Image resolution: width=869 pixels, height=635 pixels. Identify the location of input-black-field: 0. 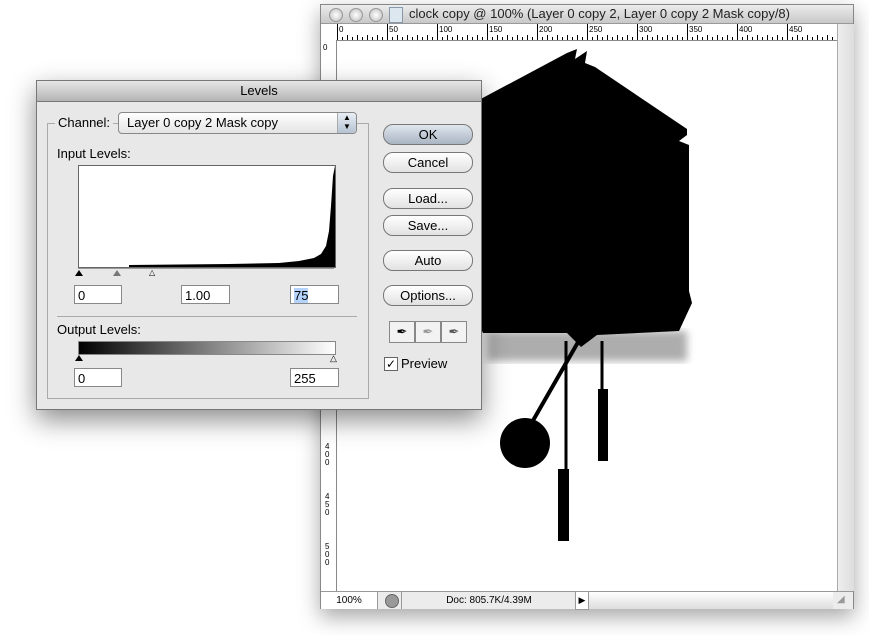
(98, 294).